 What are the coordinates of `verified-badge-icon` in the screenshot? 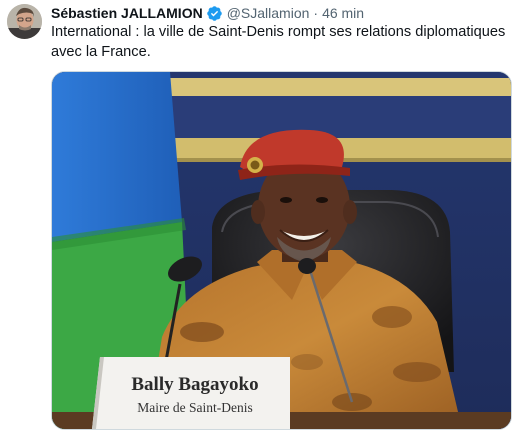 It's located at (214, 13).